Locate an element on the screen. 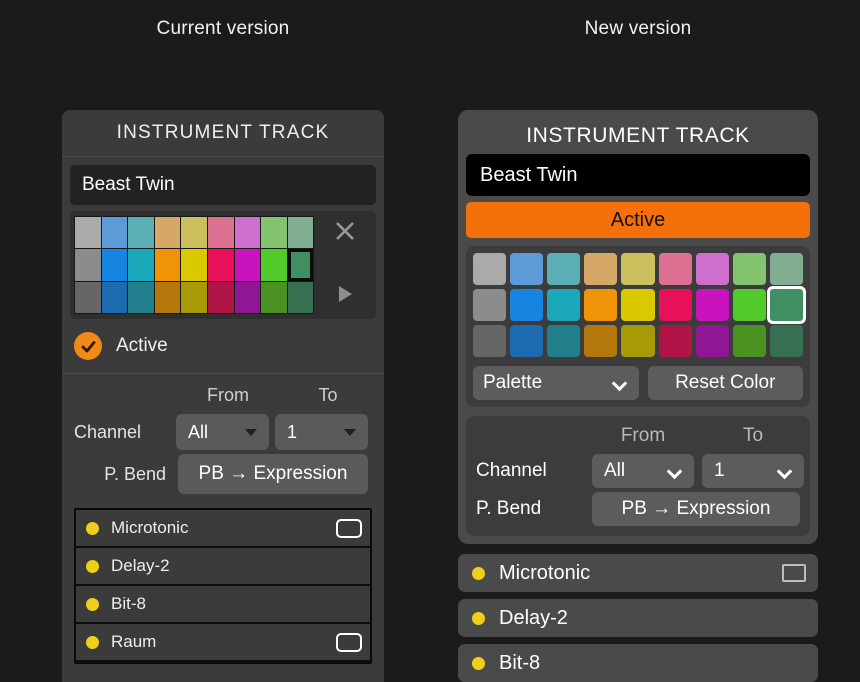 This screenshot has width=860, height=682. reset-color-button: Reset Color is located at coordinates (725, 383).